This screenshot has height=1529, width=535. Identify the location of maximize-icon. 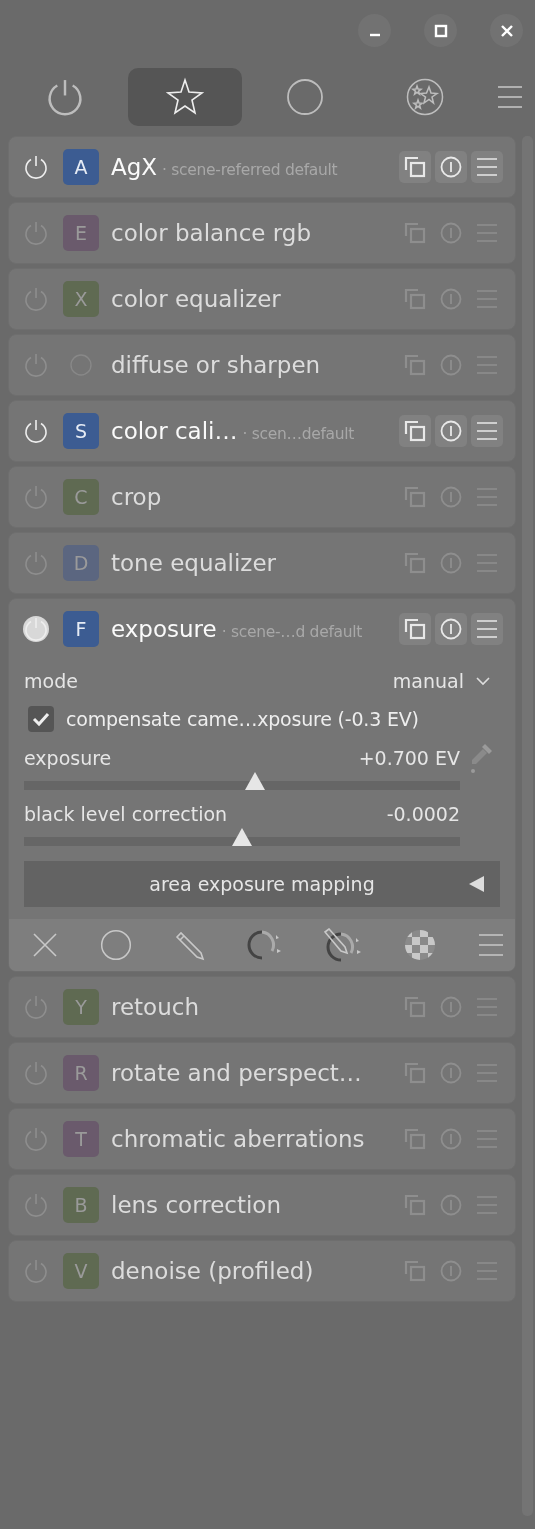
(440, 30).